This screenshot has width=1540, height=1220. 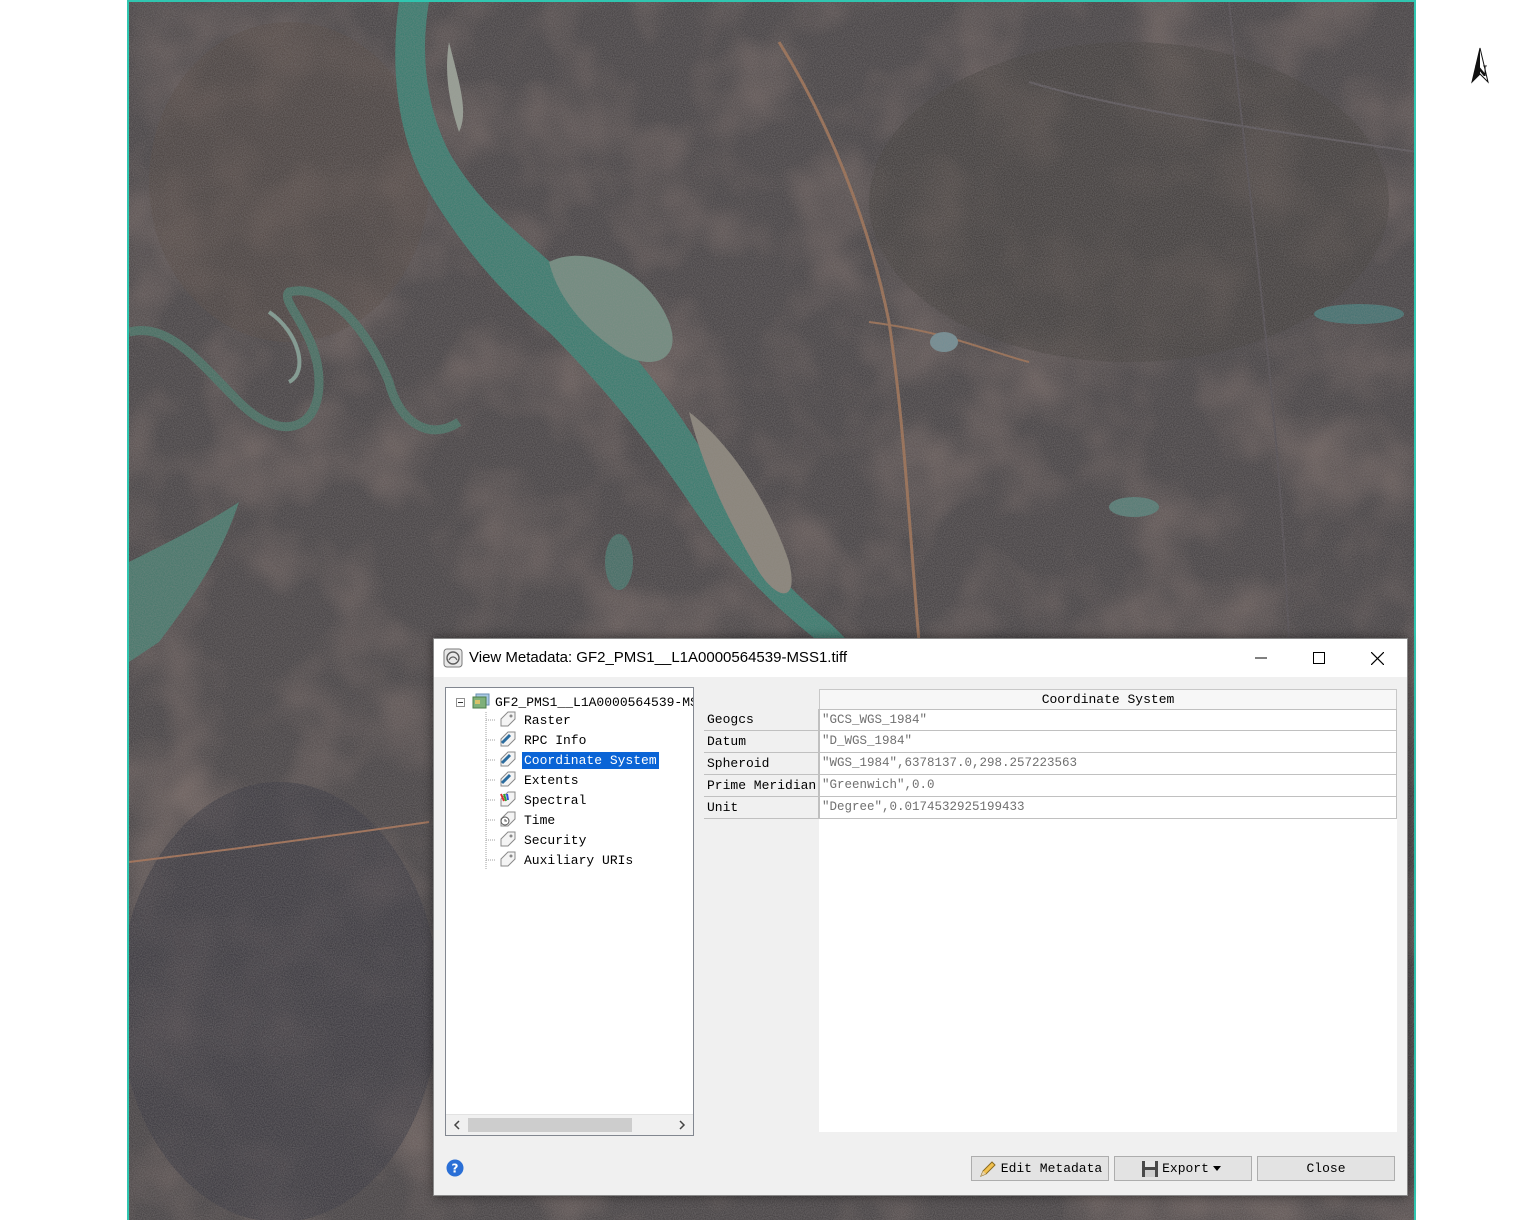 I want to click on property-row-geogcs: Geogcs "GCS_WGS_1984", so click(x=1051, y=720).